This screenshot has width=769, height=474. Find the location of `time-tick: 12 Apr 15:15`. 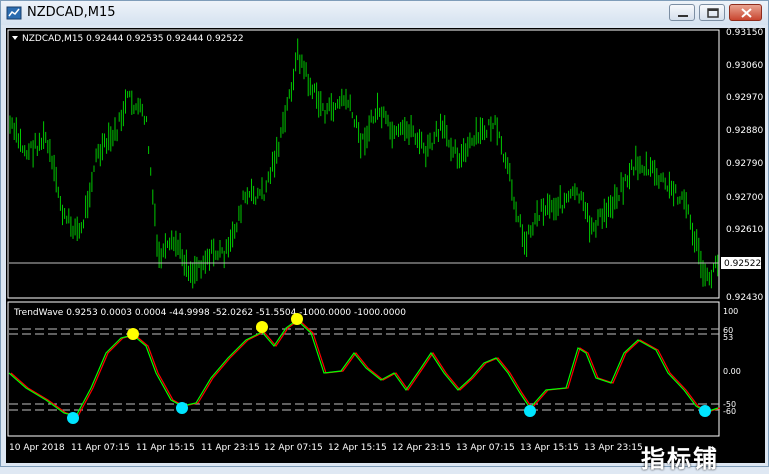

time-tick: 12 Apr 15:15 is located at coordinates (357, 448).